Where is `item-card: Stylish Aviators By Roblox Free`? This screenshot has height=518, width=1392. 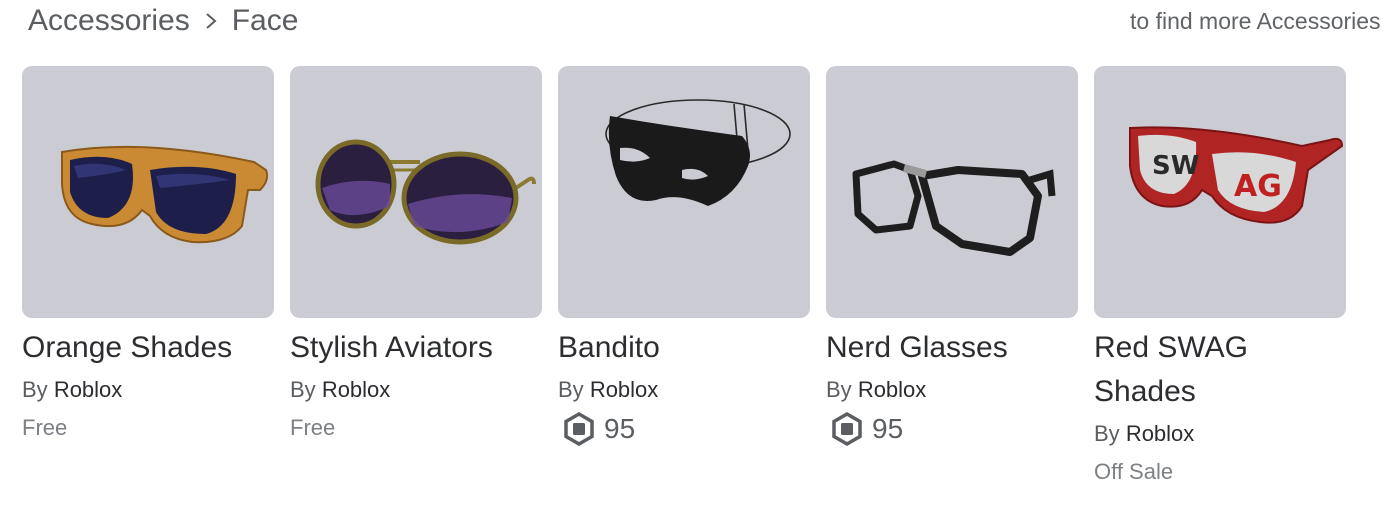 item-card: Stylish Aviators By Roblox Free is located at coordinates (416, 277).